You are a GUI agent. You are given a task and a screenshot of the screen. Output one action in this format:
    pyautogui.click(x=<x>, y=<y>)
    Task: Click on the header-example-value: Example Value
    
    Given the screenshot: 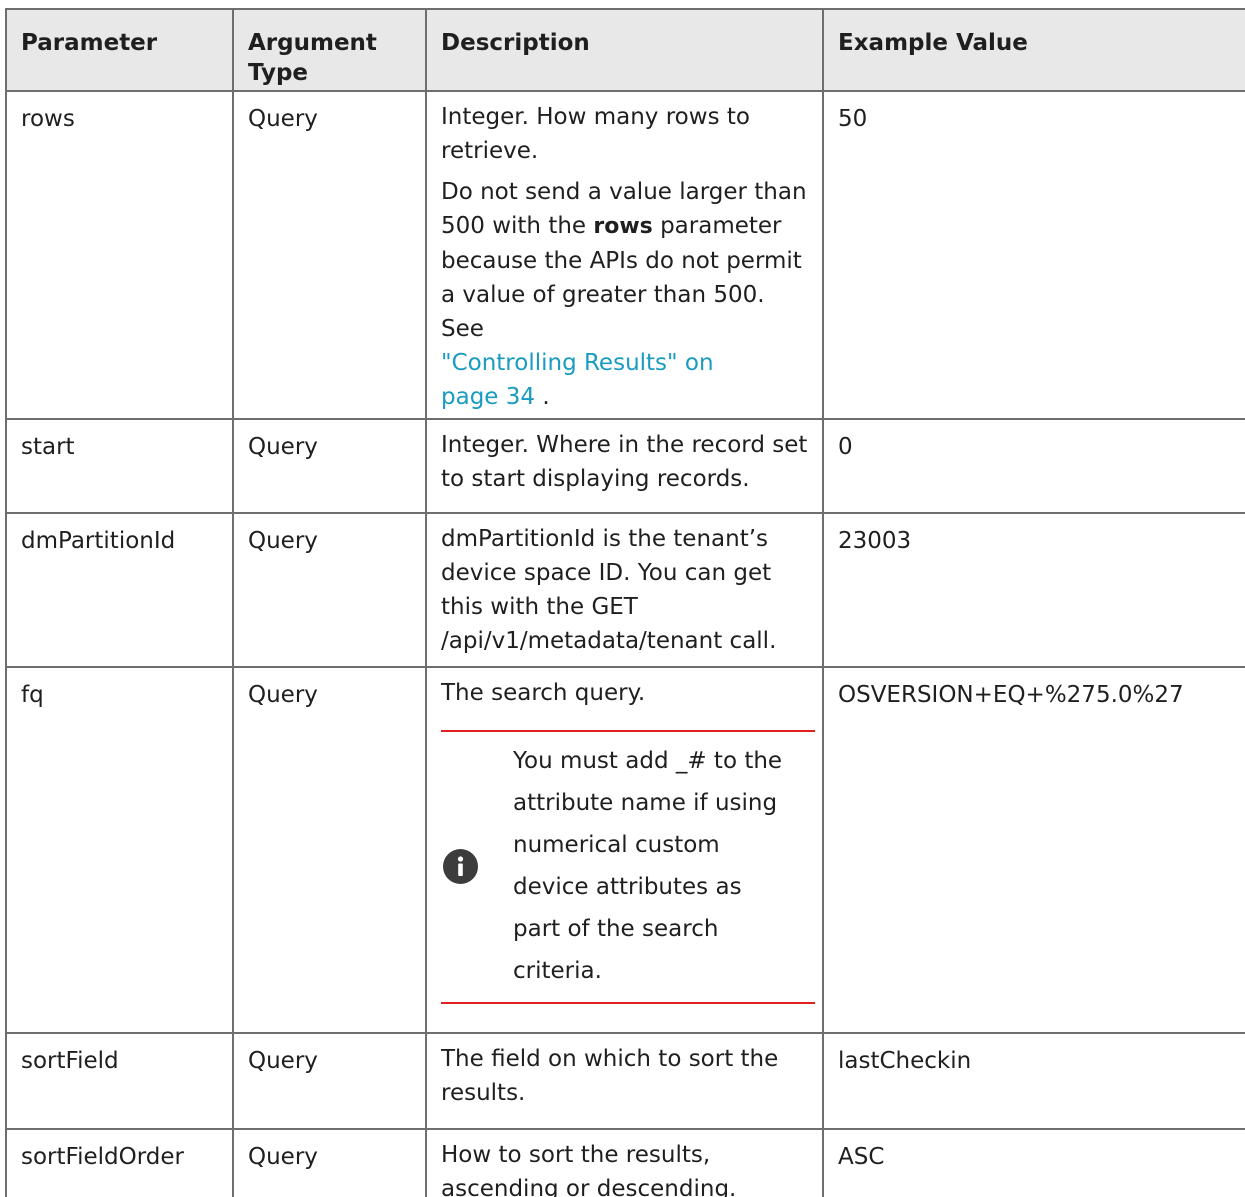 What is the action you would take?
    pyautogui.click(x=1033, y=50)
    